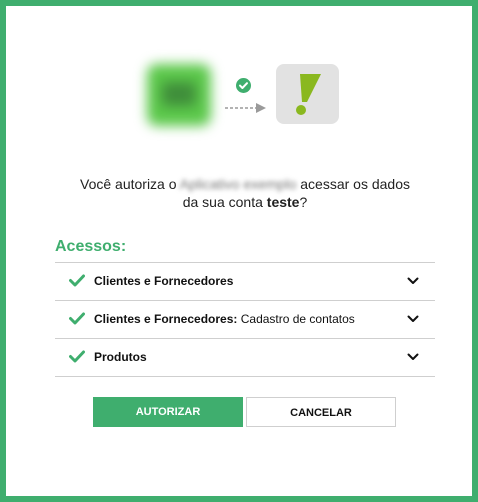 The height and width of the screenshot is (502, 478). Describe the element at coordinates (245, 282) in the screenshot. I see `permission-item-clientes-fornecedores: Clientes e Fornecedores` at that location.